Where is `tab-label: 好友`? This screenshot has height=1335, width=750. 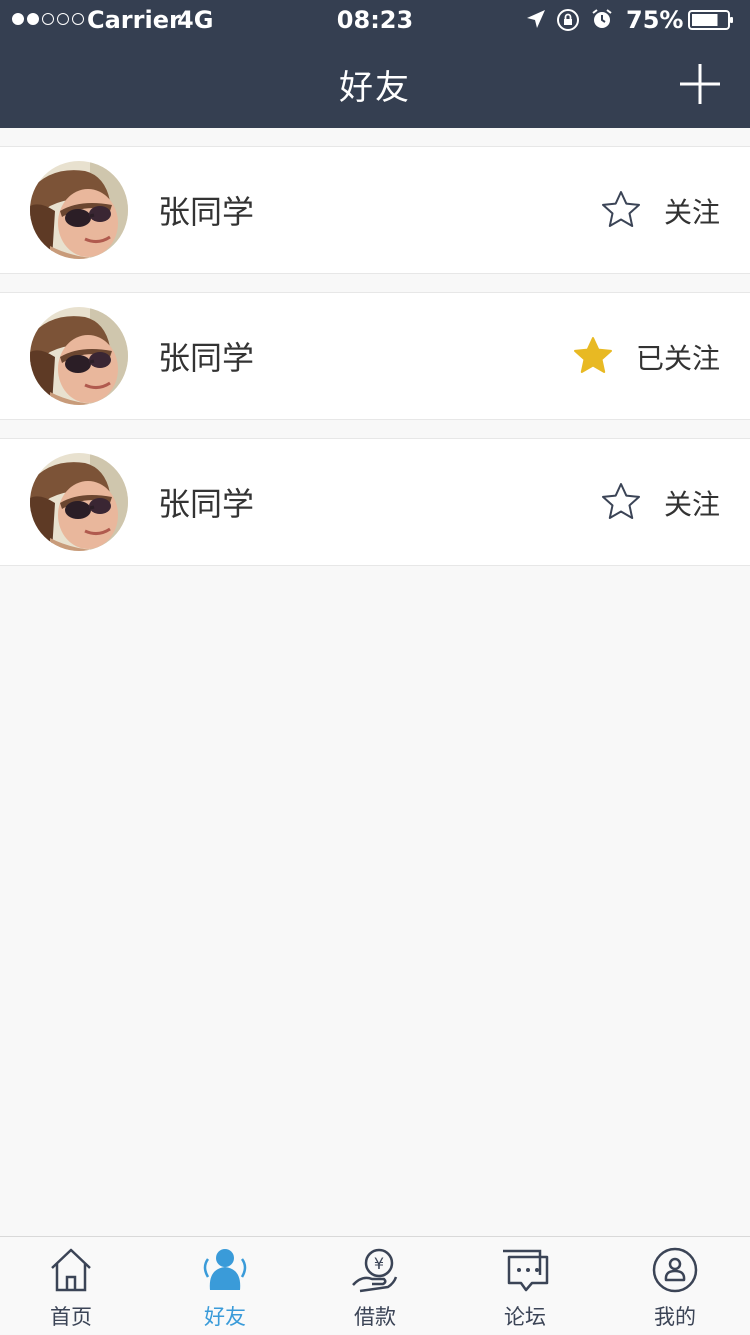
tab-label: 好友 is located at coordinates (225, 1317).